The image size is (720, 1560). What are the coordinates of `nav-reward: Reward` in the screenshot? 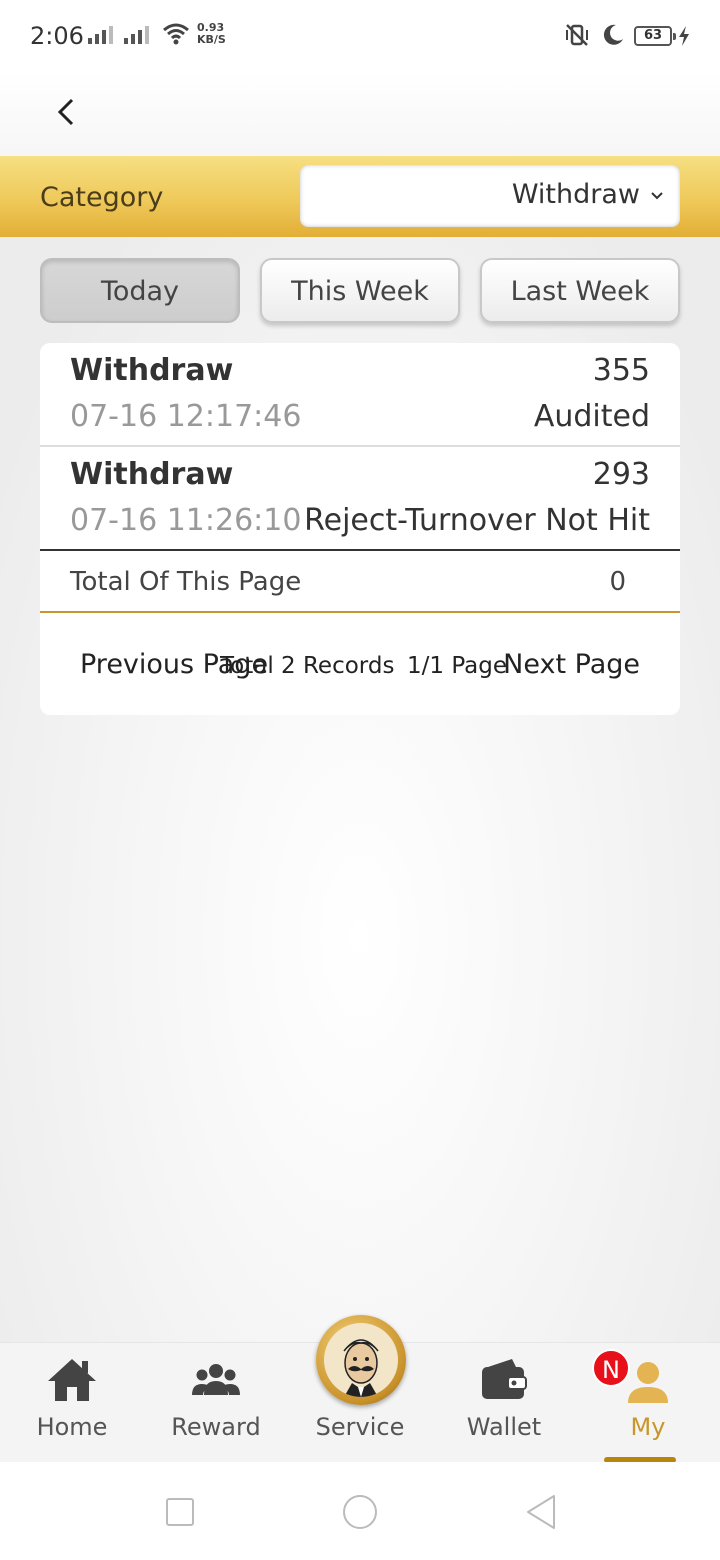 It's located at (216, 1403).